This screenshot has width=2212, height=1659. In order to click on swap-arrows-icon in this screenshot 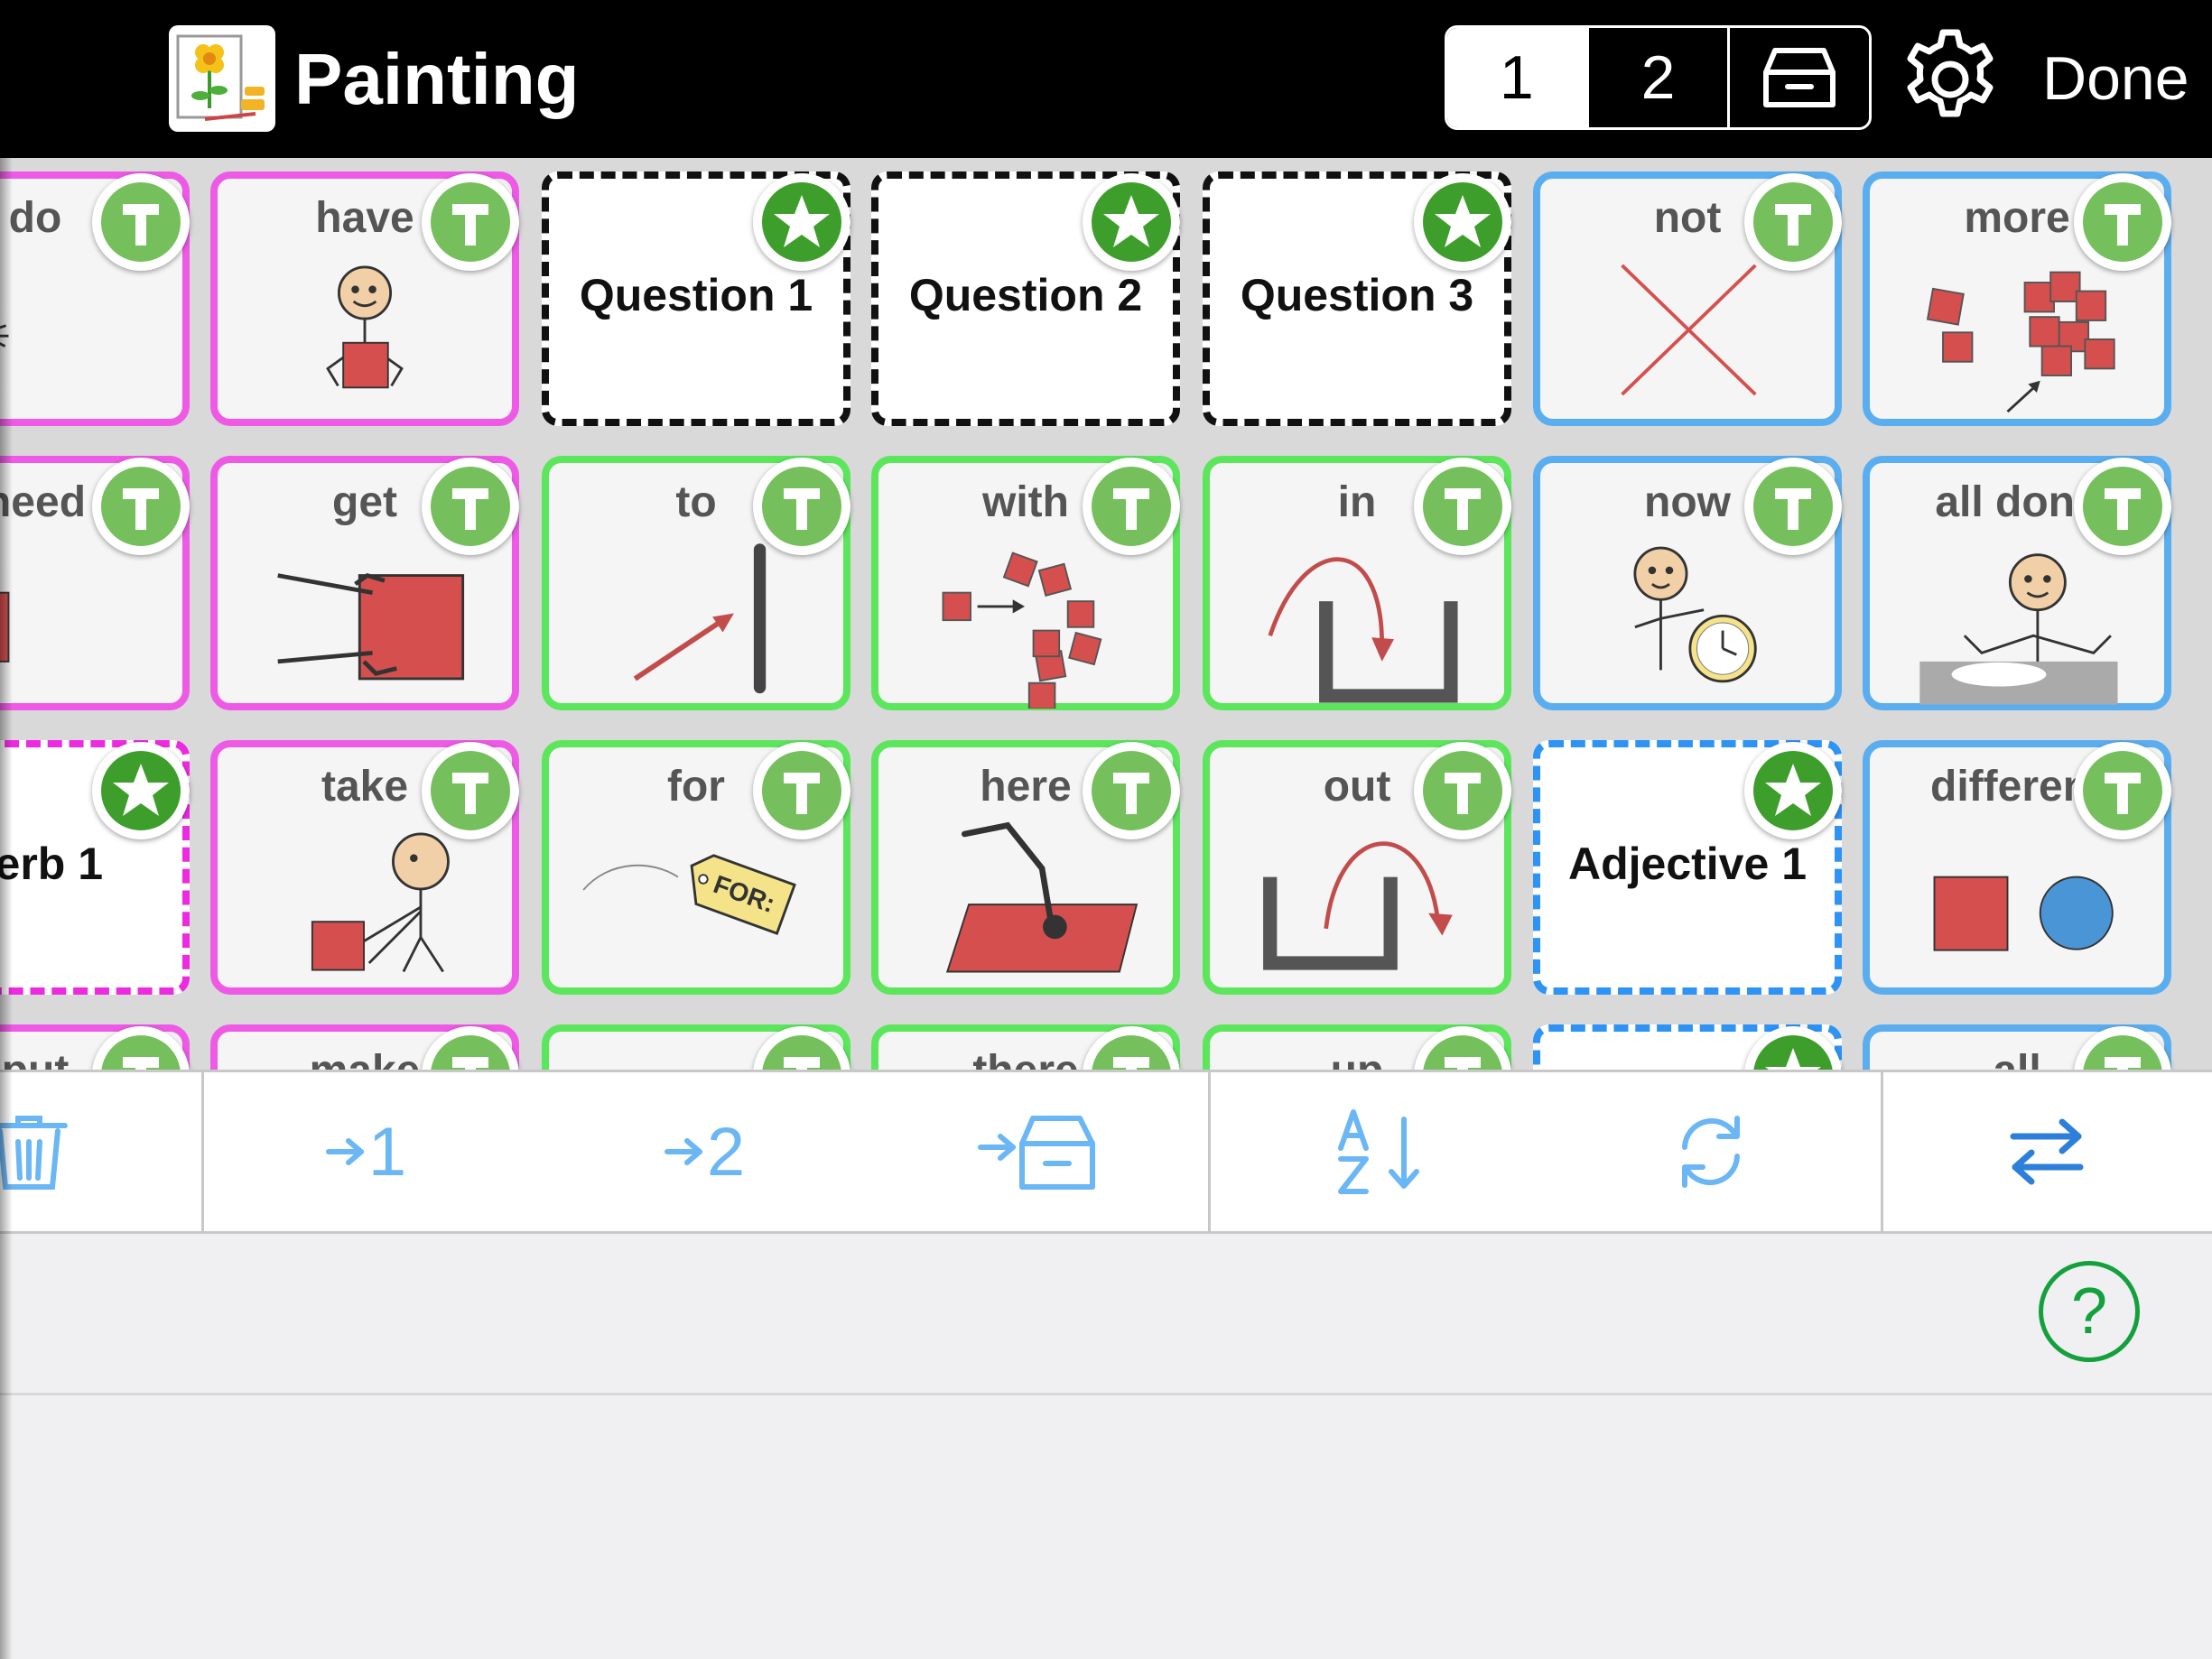, I will do `click(2047, 1151)`.